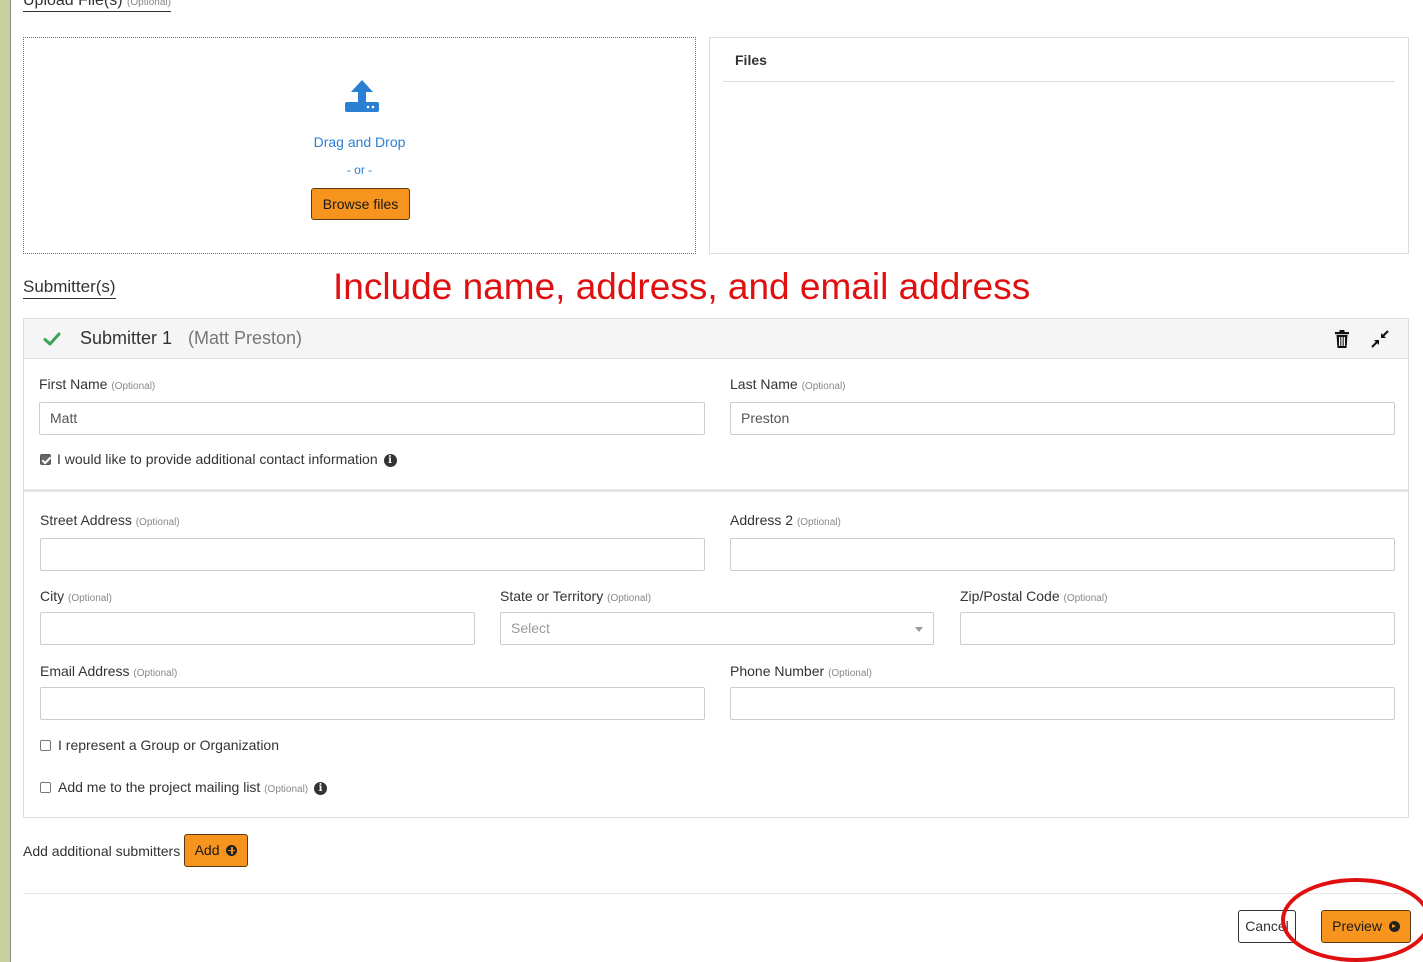  I want to click on submitters-heading: Submitter(s), so click(69, 288).